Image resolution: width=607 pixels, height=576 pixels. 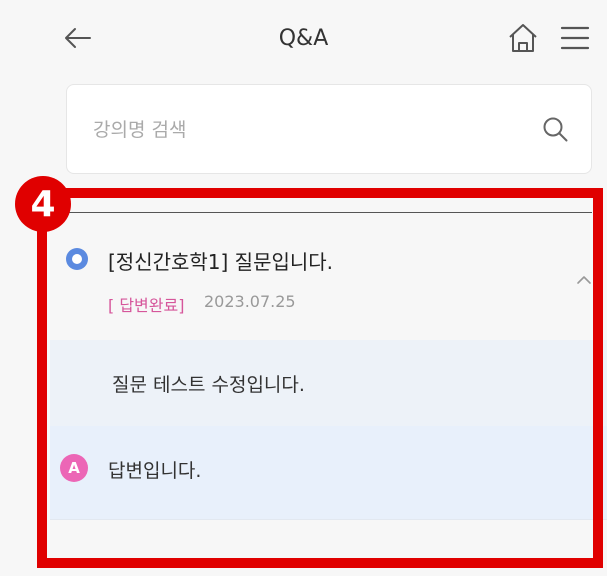 What do you see at coordinates (221, 262) in the screenshot?
I see `question-title: [정신간호학1] 질문입니다.` at bounding box center [221, 262].